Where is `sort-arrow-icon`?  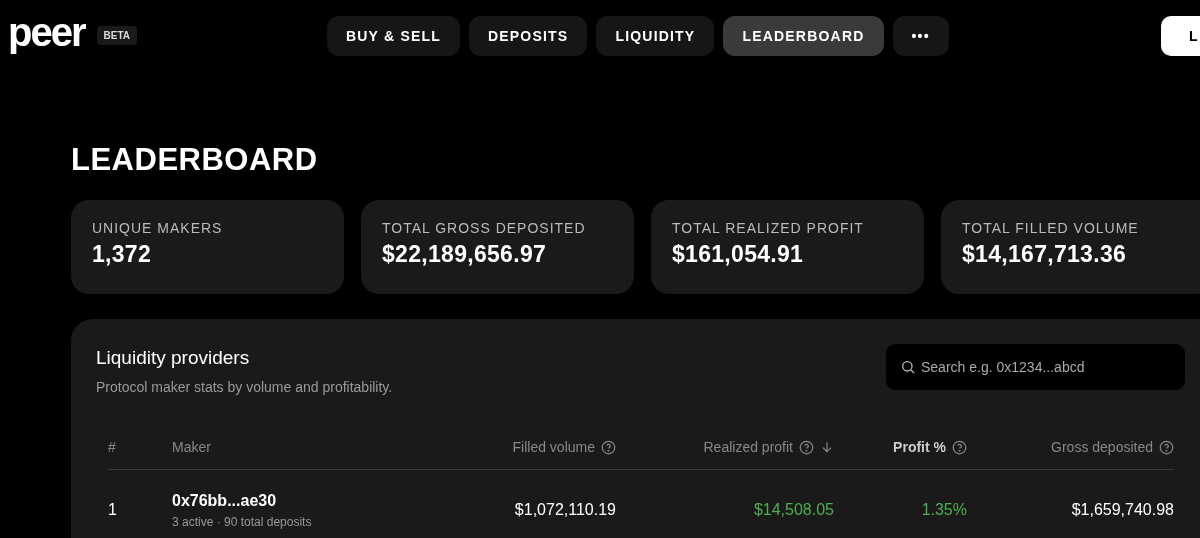
sort-arrow-icon is located at coordinates (827, 447).